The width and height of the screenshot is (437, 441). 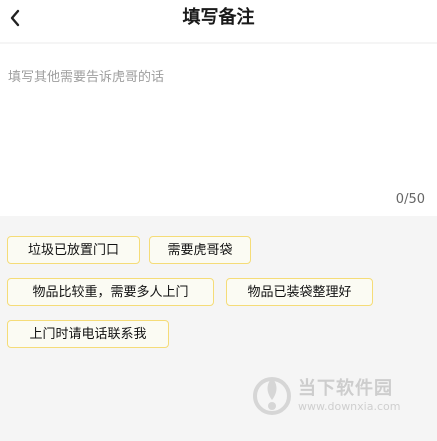 I want to click on page-title: 填写备注, so click(x=218, y=17).